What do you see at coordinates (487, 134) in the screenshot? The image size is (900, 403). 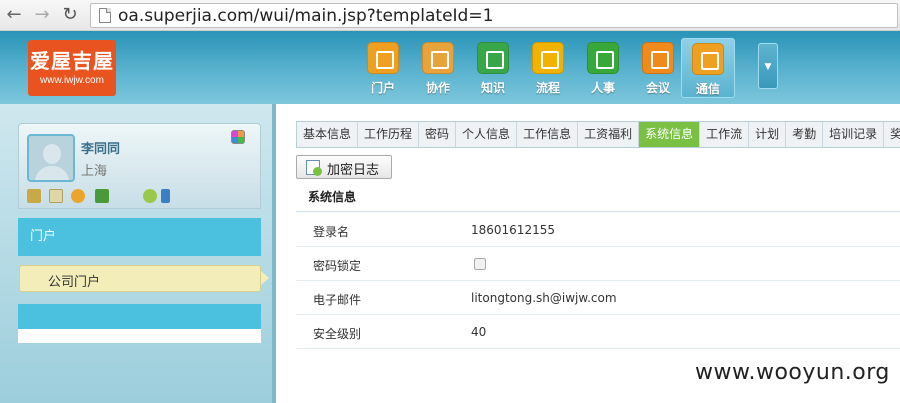 I see `tab-personal-info: 个人信息` at bounding box center [487, 134].